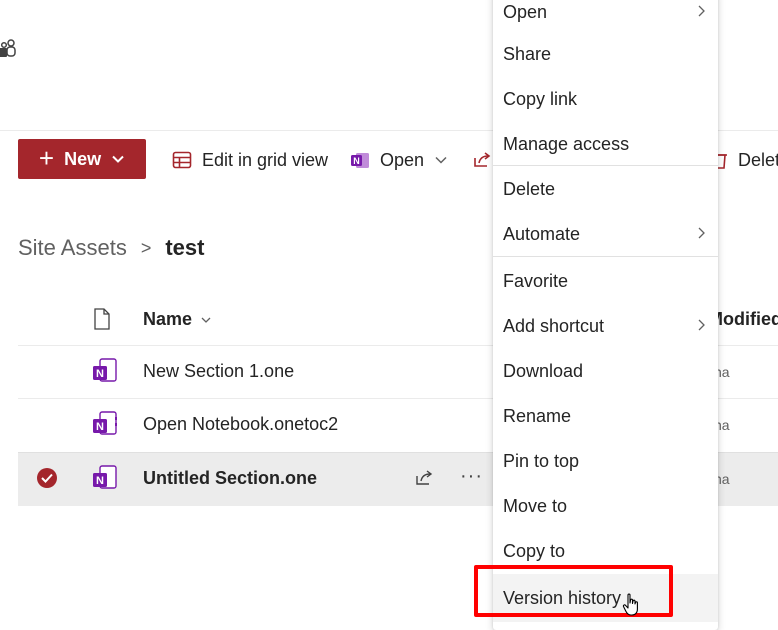 The image size is (778, 630). Describe the element at coordinates (535, 505) in the screenshot. I see `menu-item-label: Move to` at that location.